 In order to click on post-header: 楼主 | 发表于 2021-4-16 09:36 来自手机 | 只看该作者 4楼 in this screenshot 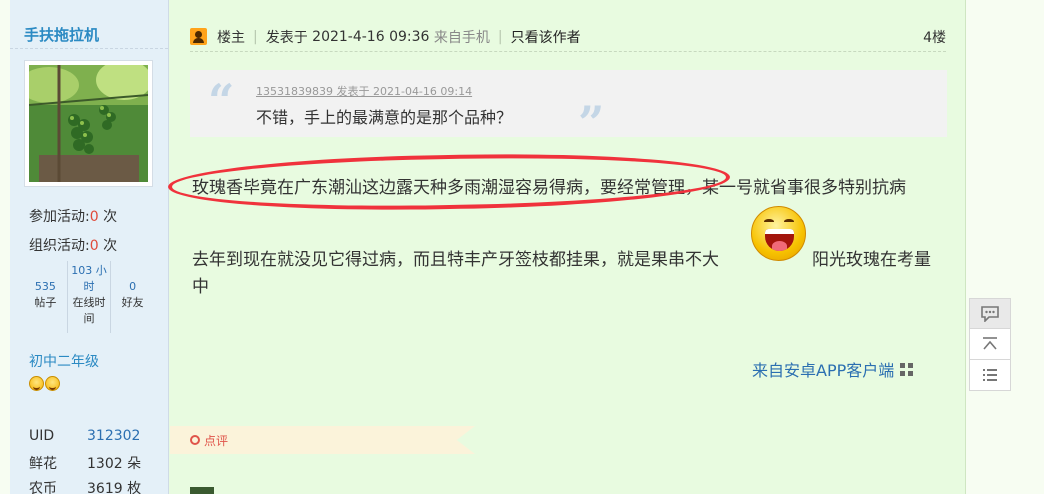, I will do `click(568, 37)`.